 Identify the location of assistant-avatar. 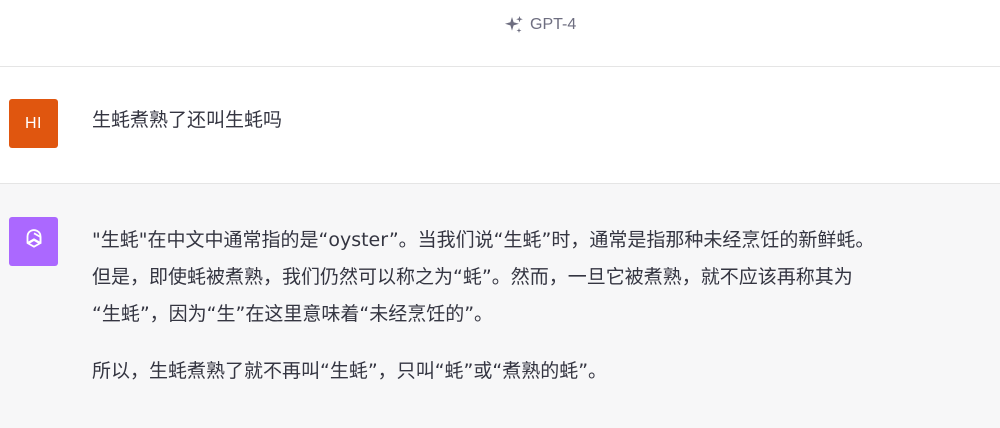
(33, 241).